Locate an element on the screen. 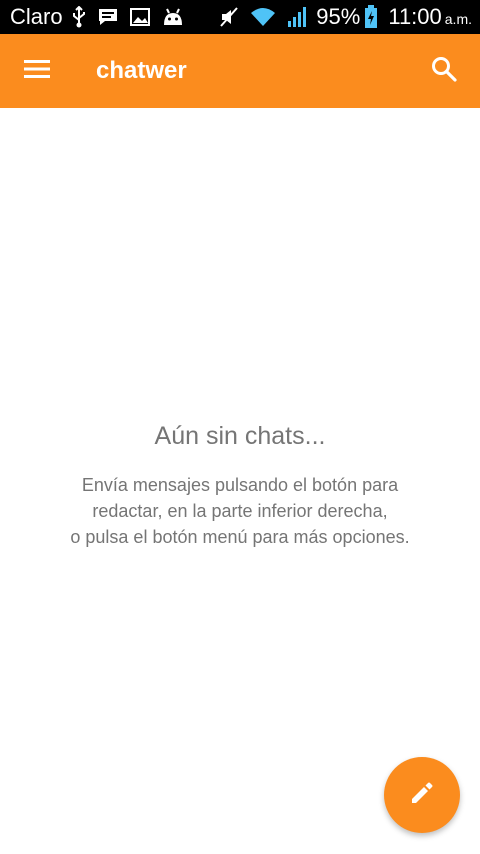 This screenshot has width=480, height=854. android-icon is located at coordinates (173, 17).